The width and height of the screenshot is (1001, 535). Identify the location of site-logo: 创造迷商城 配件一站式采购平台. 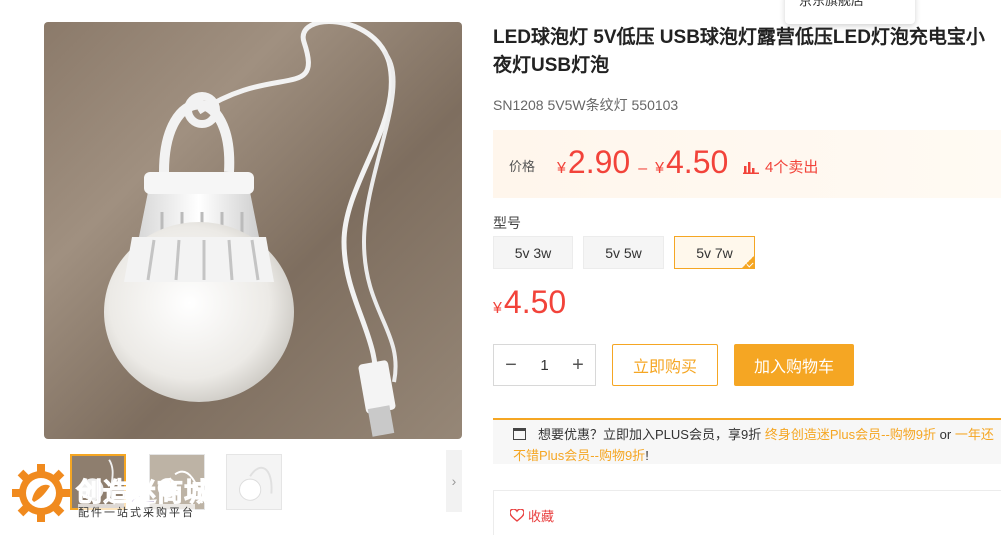
(117, 493).